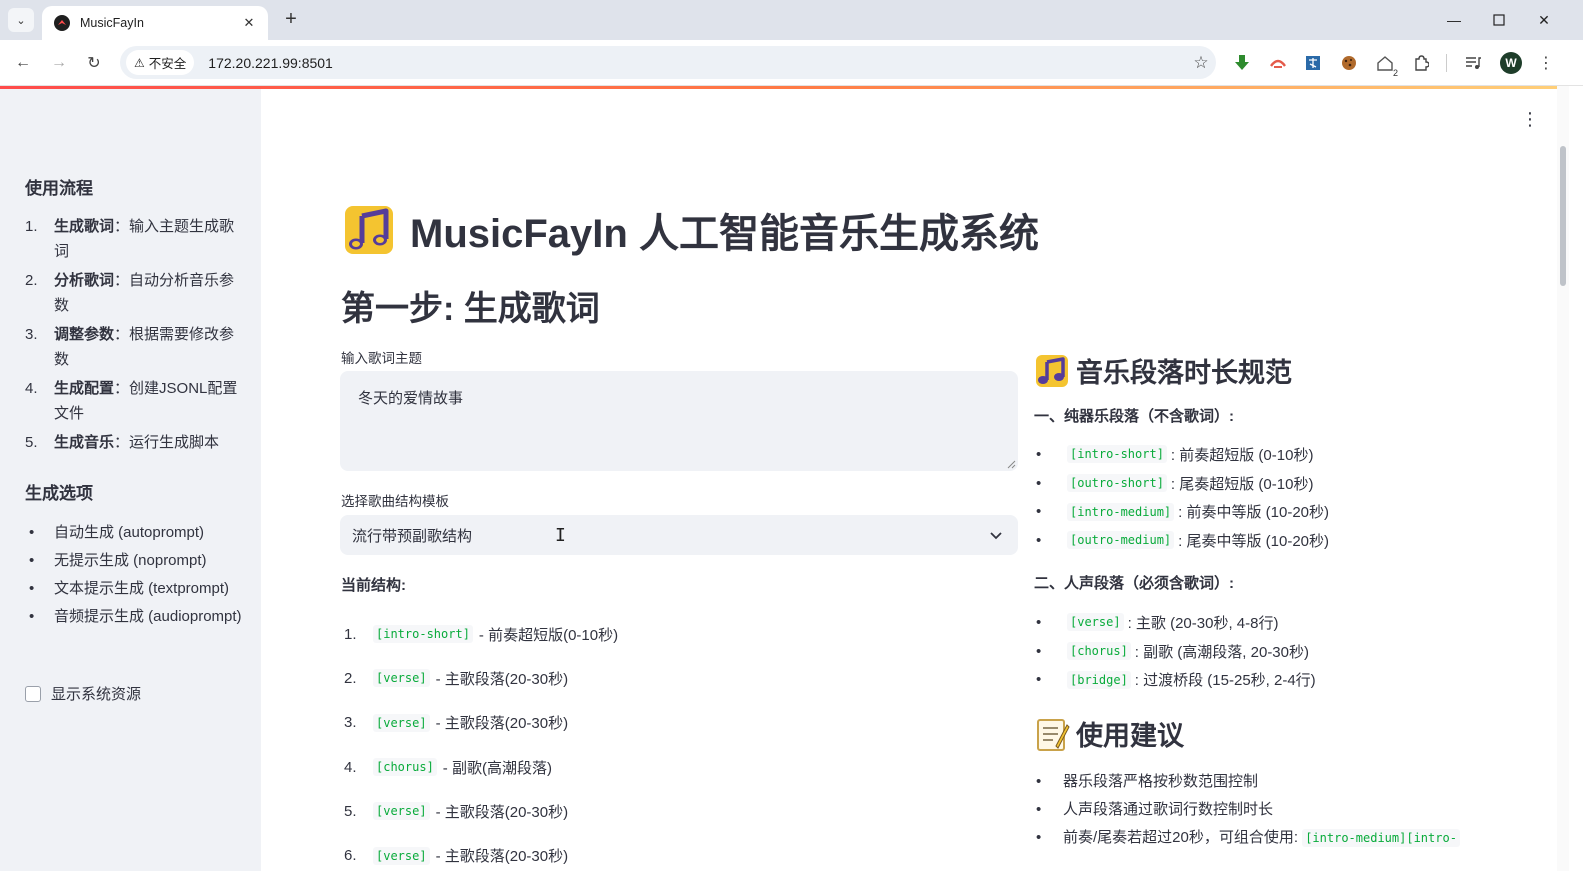 This screenshot has height=871, width=1583. What do you see at coordinates (118, 560) in the screenshot?
I see `option-item: • 无提示生成 (noprompt)` at bounding box center [118, 560].